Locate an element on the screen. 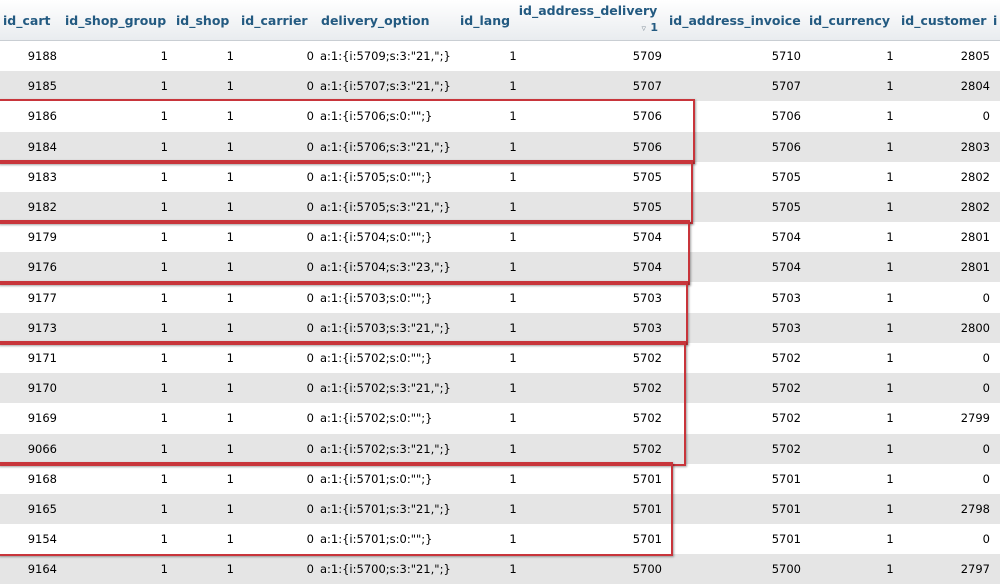 This screenshot has height=585, width=1000. cell-id-address-delivery: 5700 is located at coordinates (647, 569).